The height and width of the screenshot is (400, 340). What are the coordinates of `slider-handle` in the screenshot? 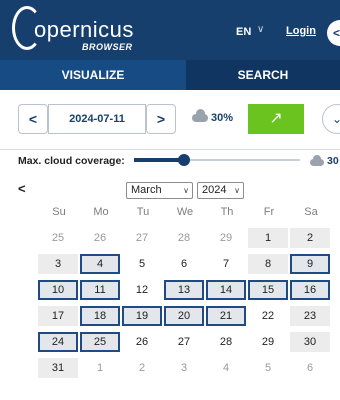 It's located at (184, 160).